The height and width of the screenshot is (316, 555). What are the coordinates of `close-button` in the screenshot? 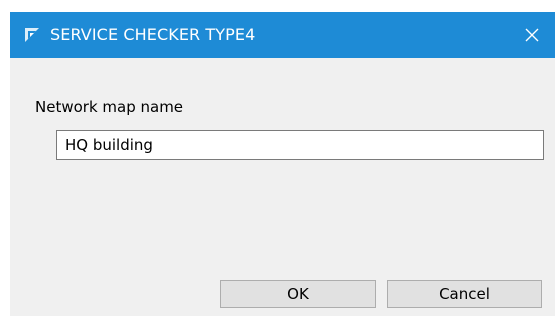 It's located at (532, 35).